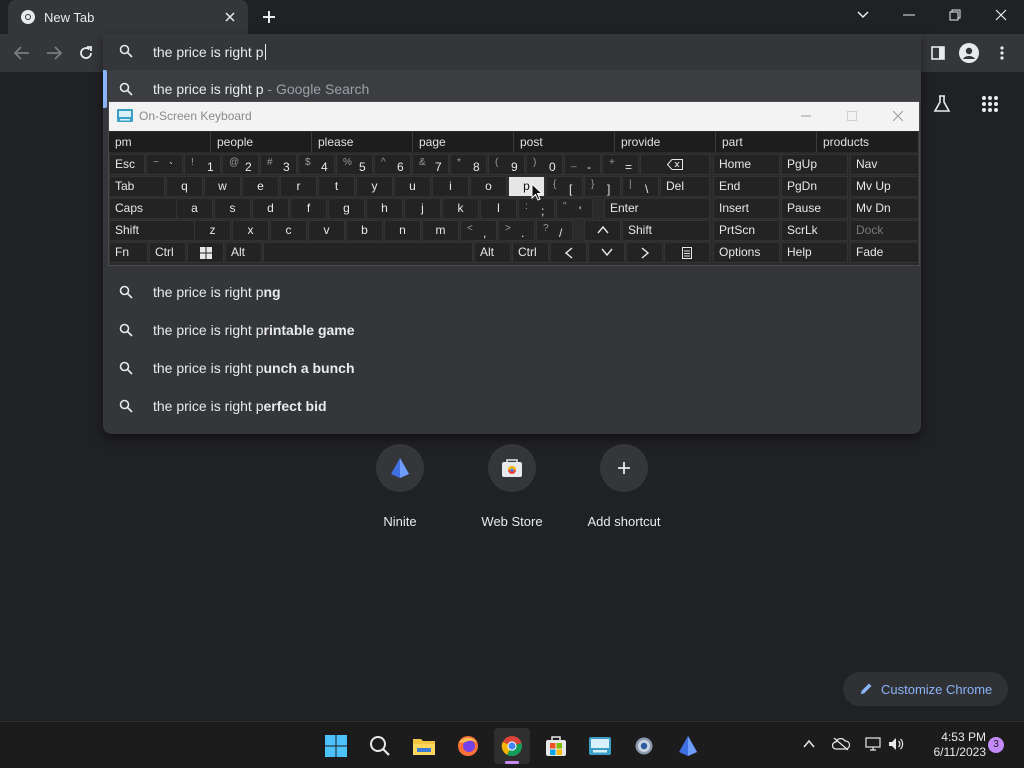  Describe the element at coordinates (222, 186) in the screenshot. I see `key-w: w` at that location.